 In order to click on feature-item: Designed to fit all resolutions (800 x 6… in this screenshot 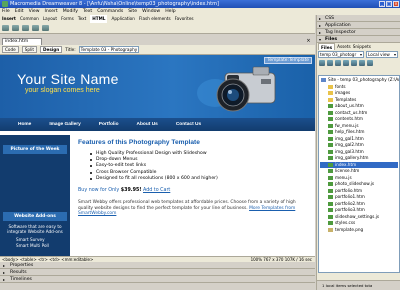, I will do `click(200, 179)`.